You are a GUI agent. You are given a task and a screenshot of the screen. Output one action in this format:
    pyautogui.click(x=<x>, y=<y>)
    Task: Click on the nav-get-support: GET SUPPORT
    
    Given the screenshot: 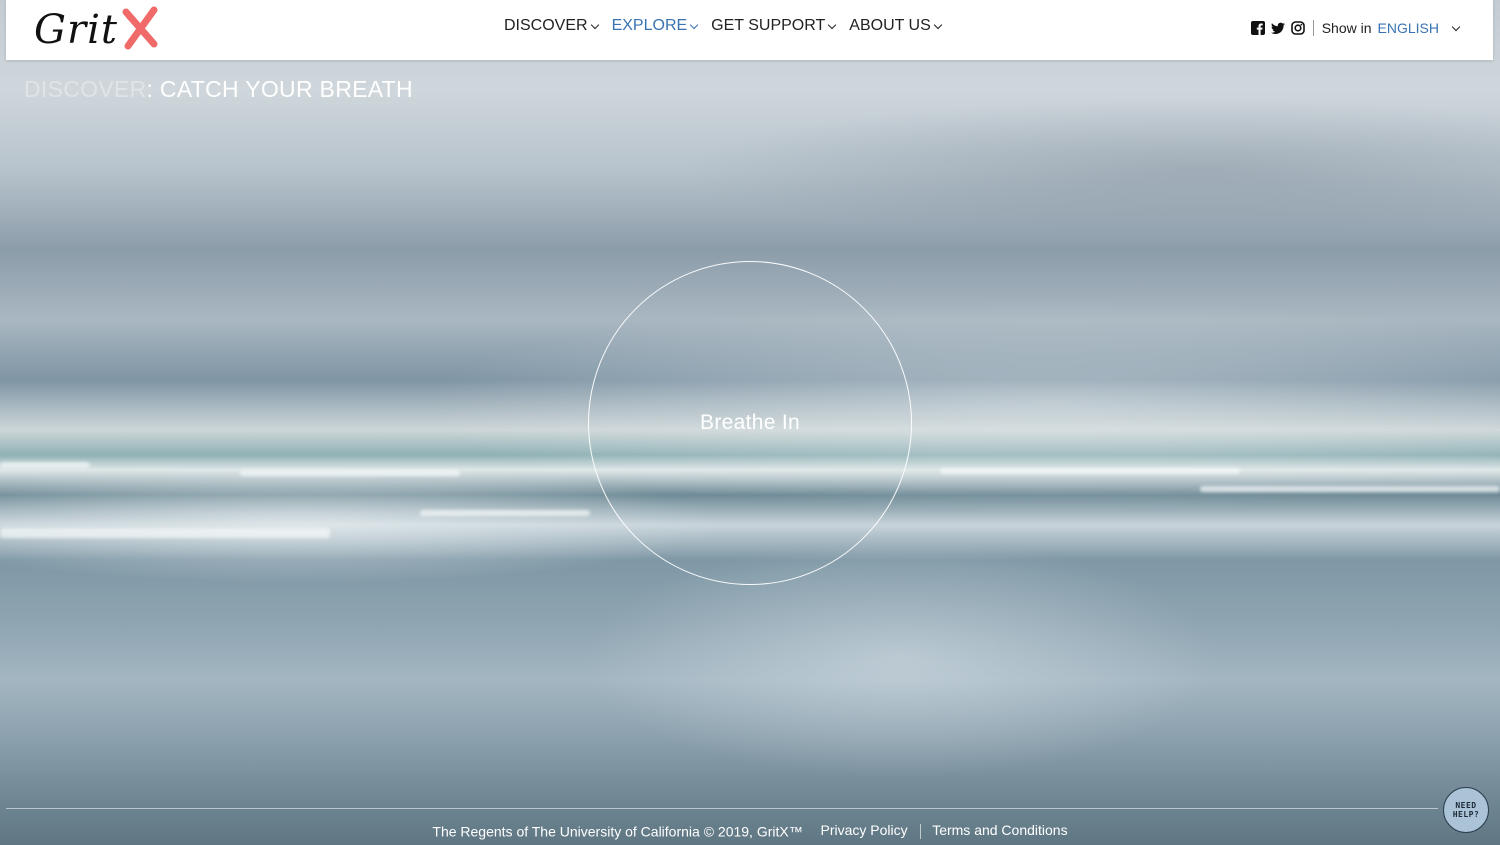 What is the action you would take?
    pyautogui.click(x=774, y=26)
    